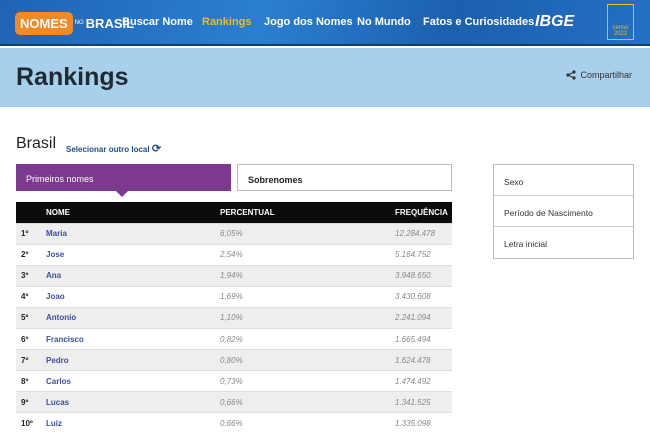 The width and height of the screenshot is (650, 434). I want to click on cell-percentual: 1,10%, so click(307, 317).